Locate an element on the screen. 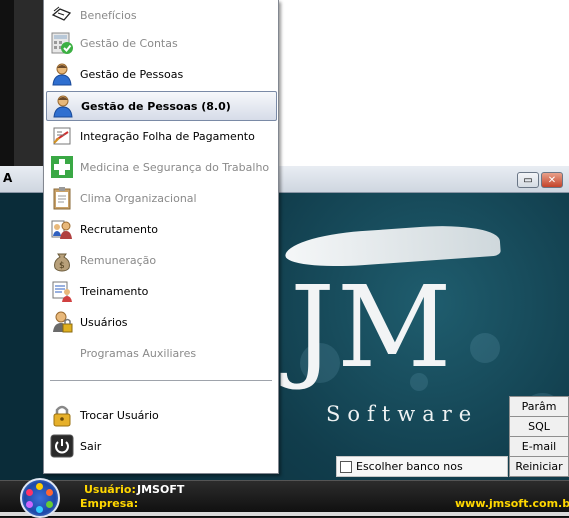 The image size is (569, 518). menu-item-gestao-contas: Gestão de Contas is located at coordinates (161, 43).